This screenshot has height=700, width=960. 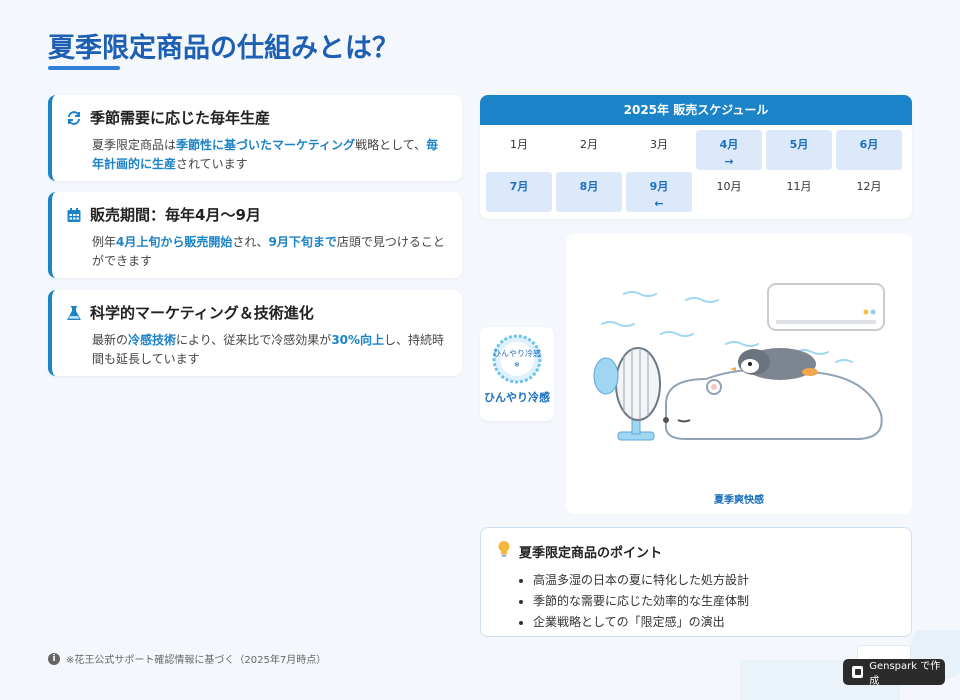 I want to click on month-label: 5月, so click(x=799, y=144).